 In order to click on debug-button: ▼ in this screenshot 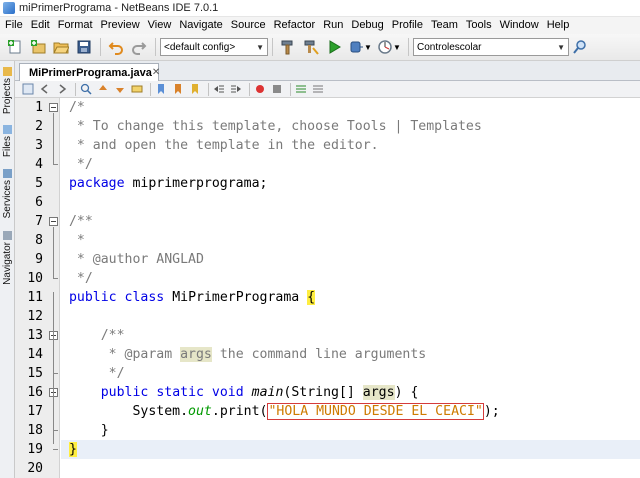, I will do `click(360, 47)`.